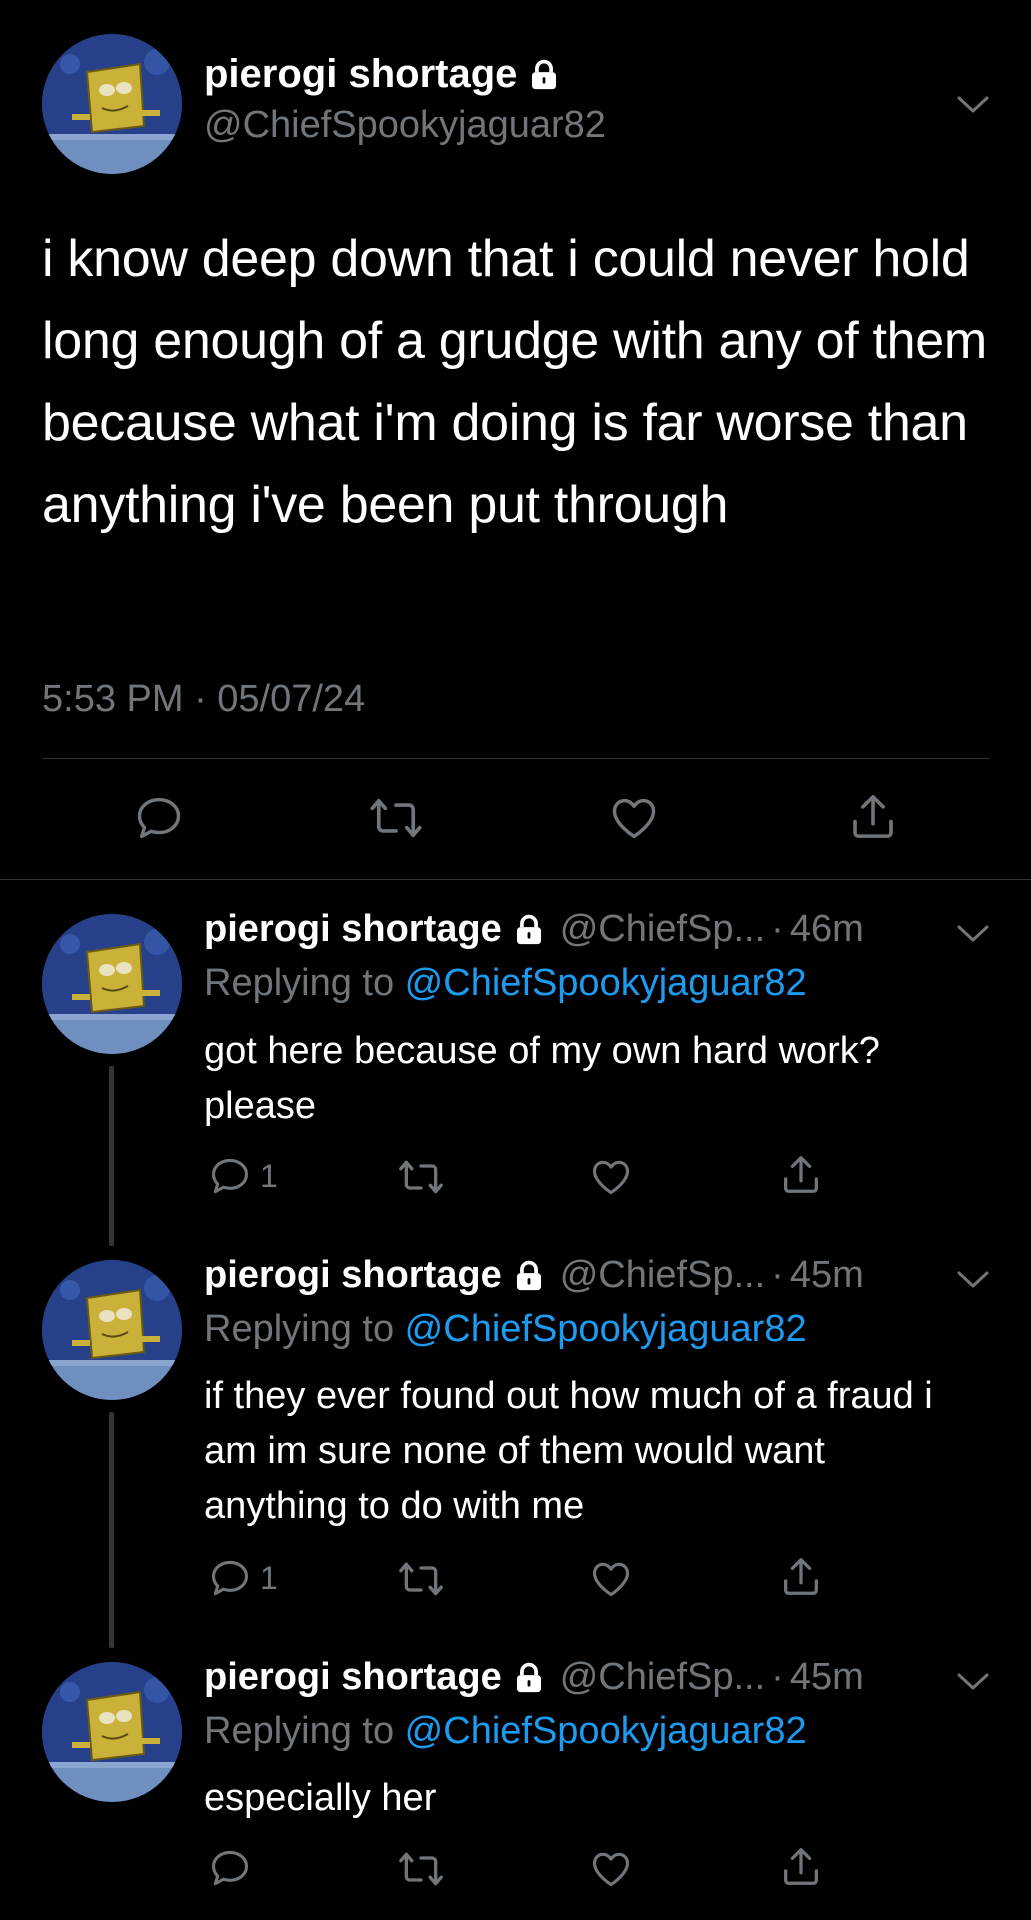 The height and width of the screenshot is (1920, 1031). Describe the element at coordinates (827, 929) in the screenshot. I see `reply-timestamp: 46m` at that location.